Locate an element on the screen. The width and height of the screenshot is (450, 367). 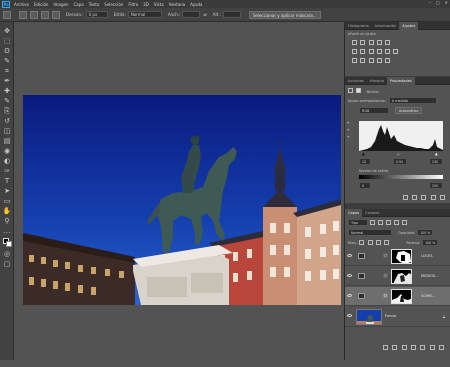
vibrance-icon is located at coordinates (388, 42).